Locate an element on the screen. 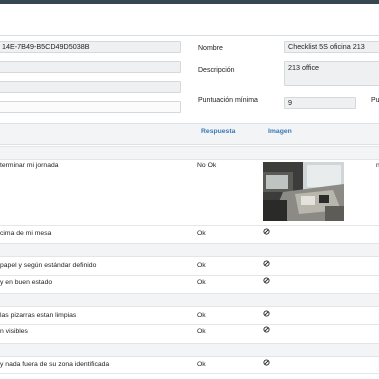  evidence-photo is located at coordinates (303, 191).